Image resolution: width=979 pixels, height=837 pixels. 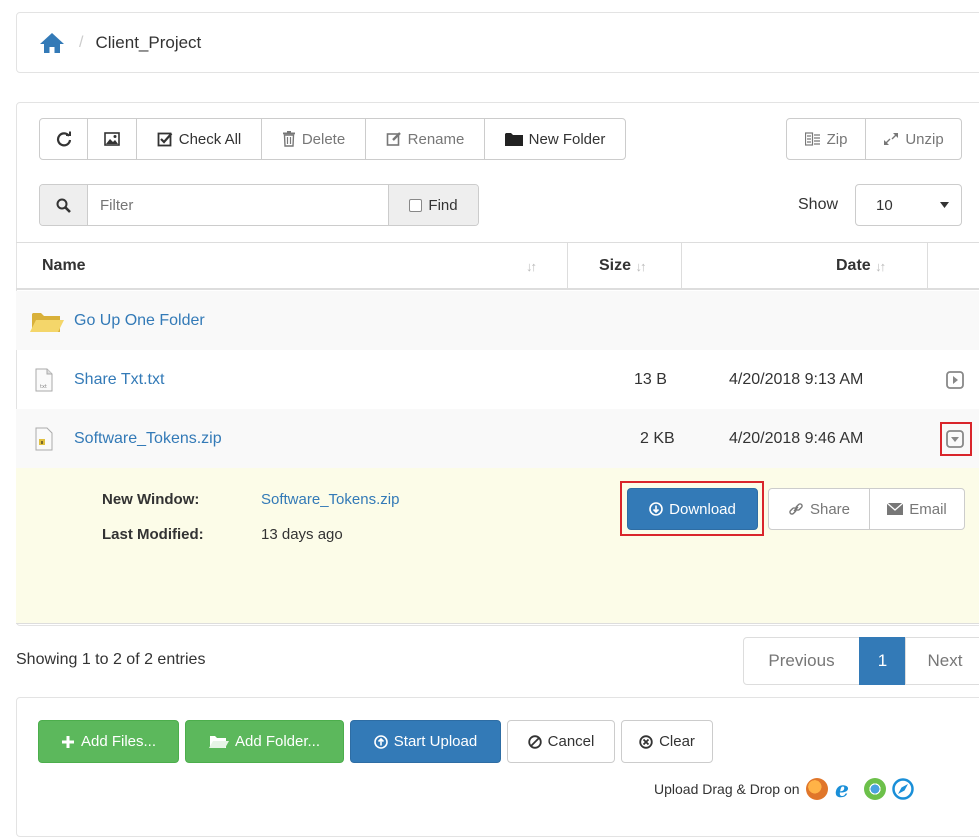 I want to click on svg-text: e, so click(x=842, y=789).